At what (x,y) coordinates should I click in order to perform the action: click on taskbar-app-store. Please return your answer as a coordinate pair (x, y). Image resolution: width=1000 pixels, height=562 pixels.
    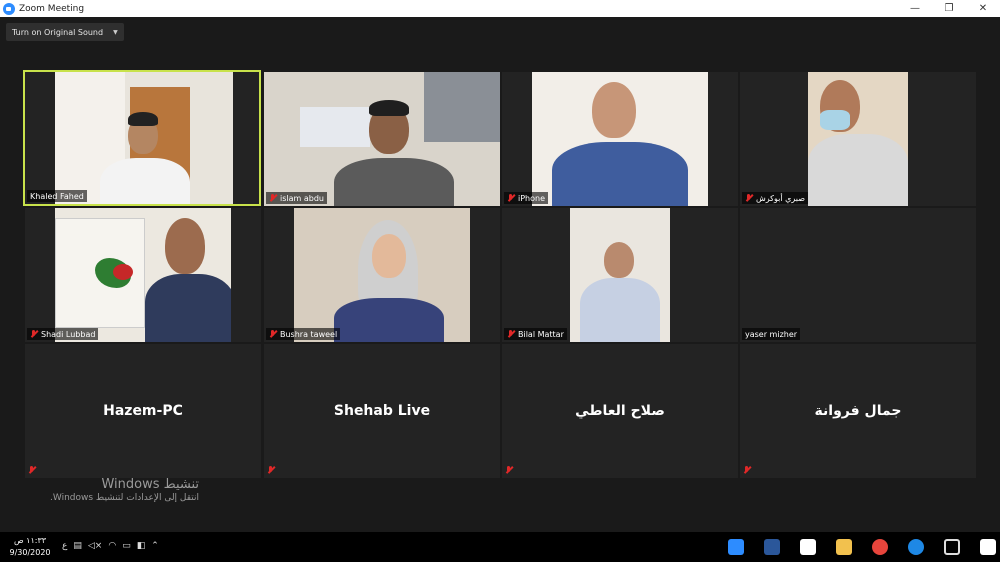
    Looking at the image, I should click on (808, 547).